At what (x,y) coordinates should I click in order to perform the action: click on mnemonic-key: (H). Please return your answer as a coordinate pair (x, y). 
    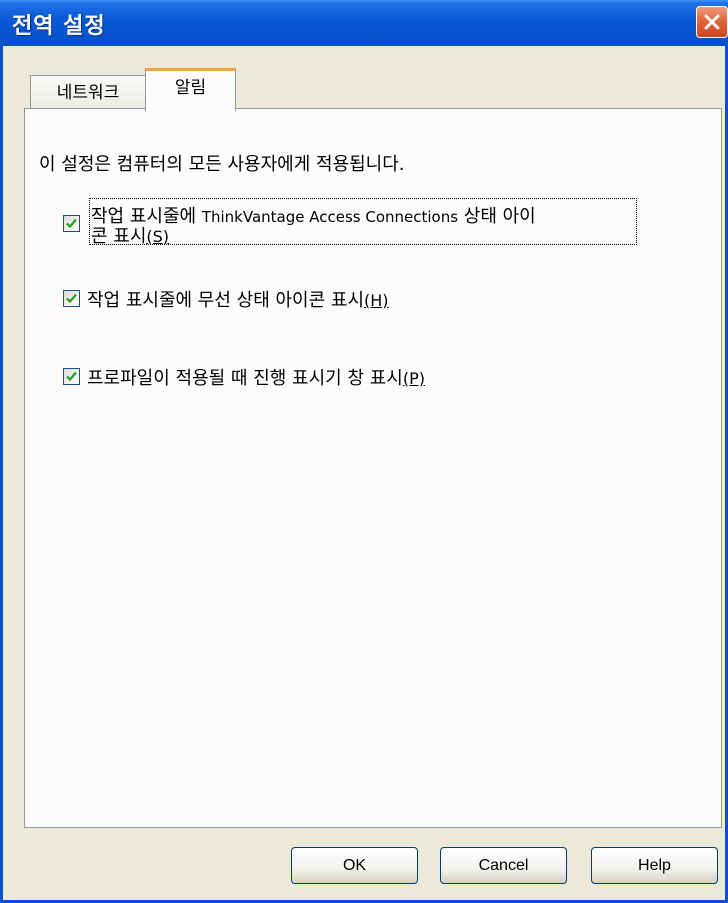
    Looking at the image, I should click on (376, 300).